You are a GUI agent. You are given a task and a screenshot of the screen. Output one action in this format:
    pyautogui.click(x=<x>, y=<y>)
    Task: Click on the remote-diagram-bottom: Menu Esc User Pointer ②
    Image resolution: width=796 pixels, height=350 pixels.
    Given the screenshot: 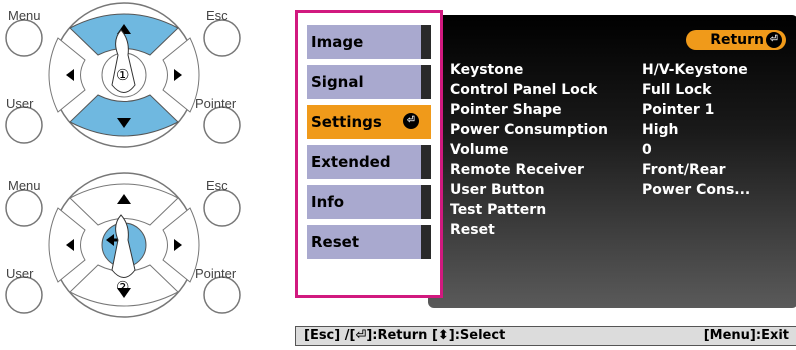 What is the action you would take?
    pyautogui.click(x=125, y=245)
    